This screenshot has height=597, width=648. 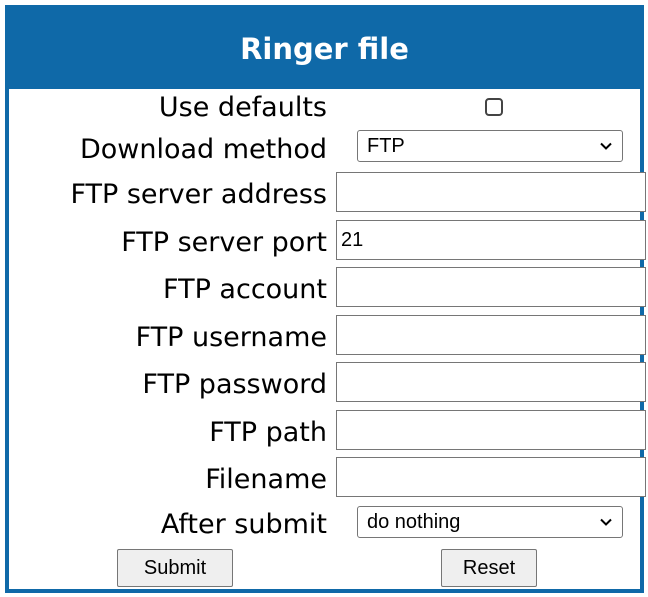 I want to click on ftp-server-port-label: FTP server port, so click(x=224, y=242).